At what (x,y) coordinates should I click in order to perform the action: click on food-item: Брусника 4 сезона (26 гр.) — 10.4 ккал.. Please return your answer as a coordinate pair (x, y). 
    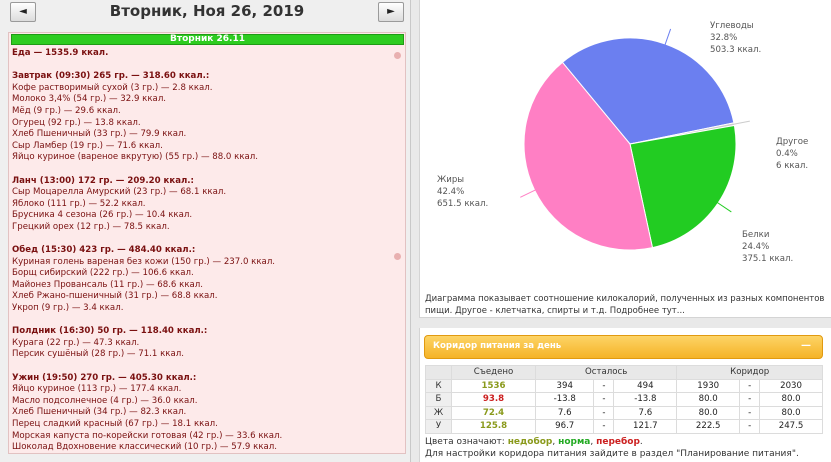
    Looking at the image, I should click on (202, 216).